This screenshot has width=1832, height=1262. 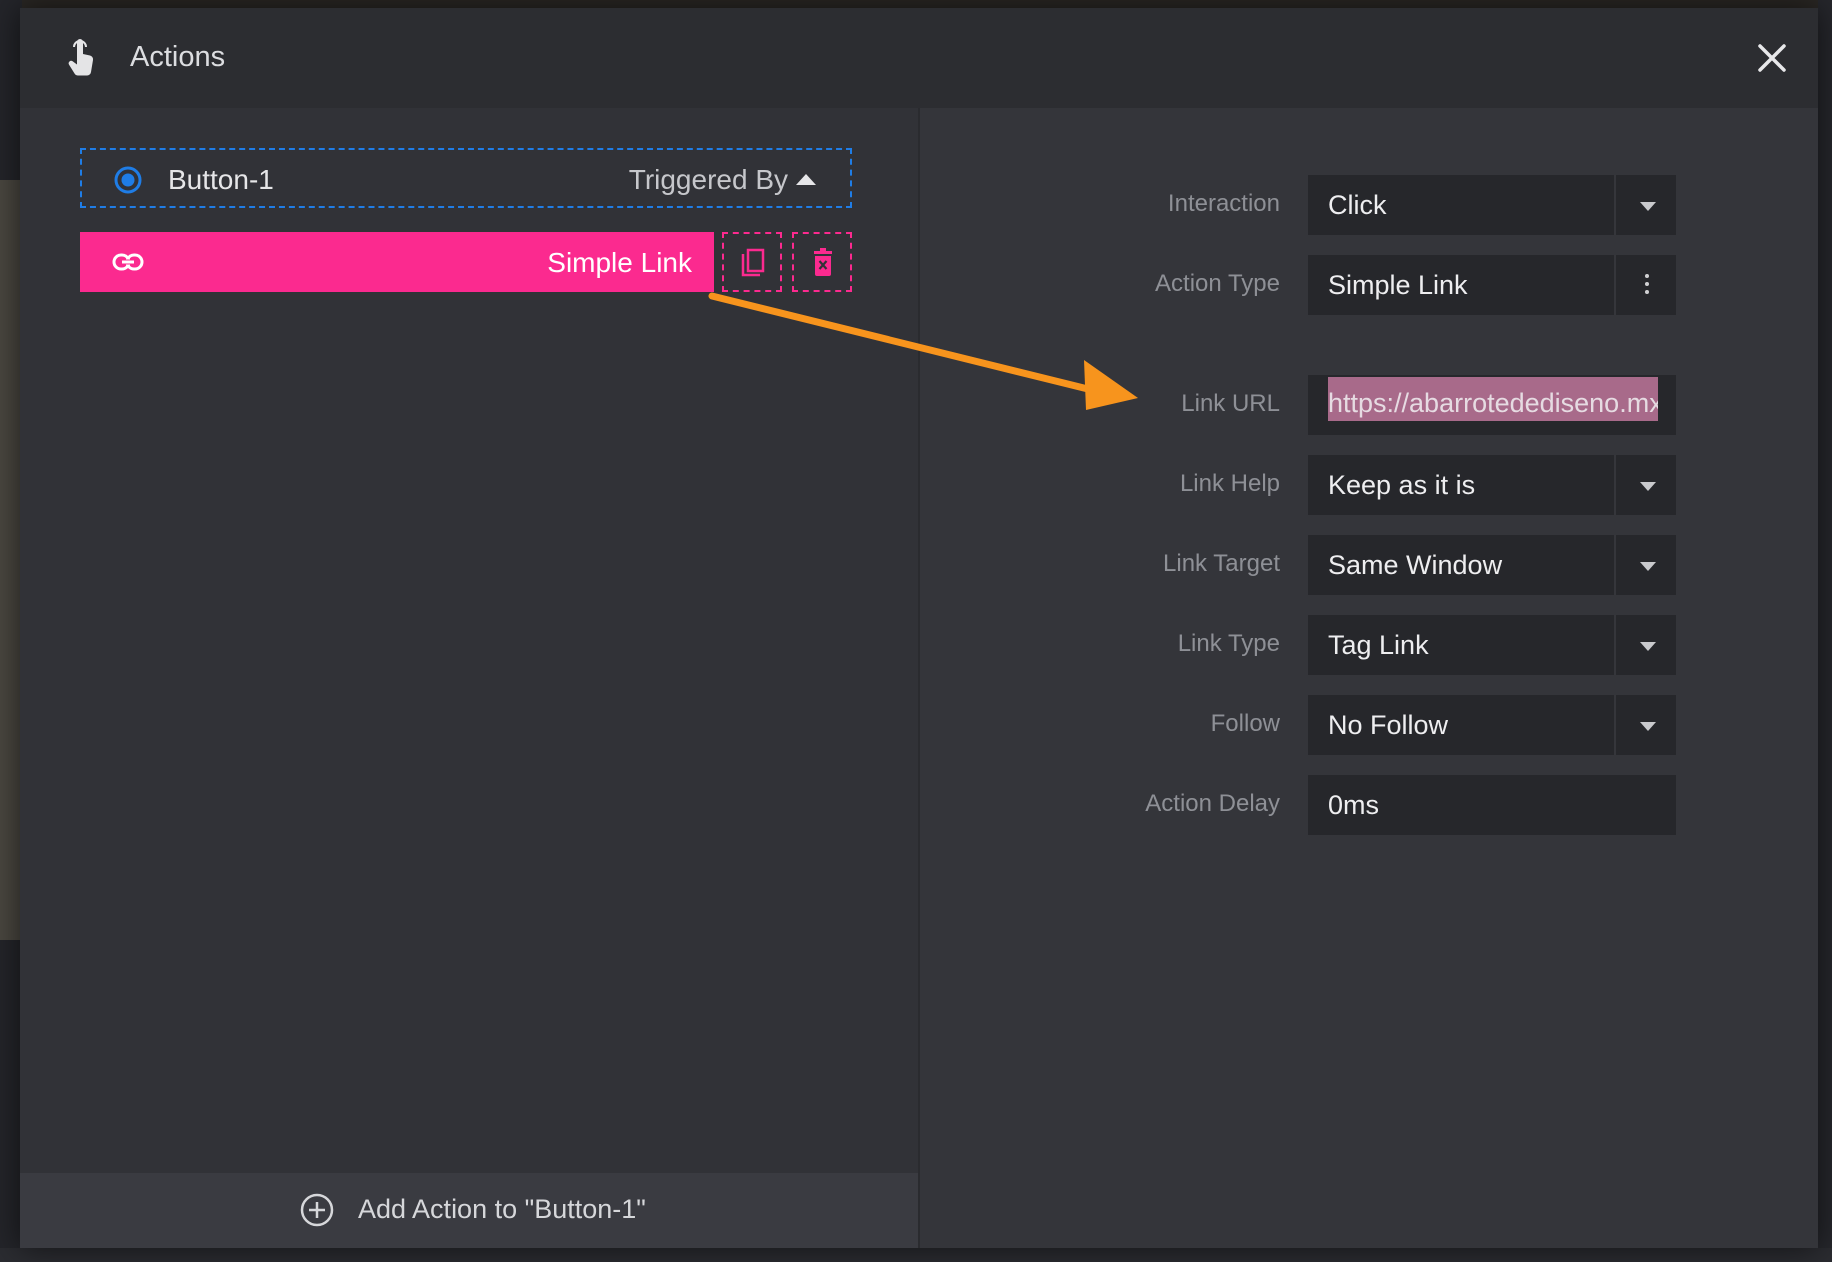 What do you see at coordinates (1492, 285) in the screenshot?
I see `action-type-select: Simple Link` at bounding box center [1492, 285].